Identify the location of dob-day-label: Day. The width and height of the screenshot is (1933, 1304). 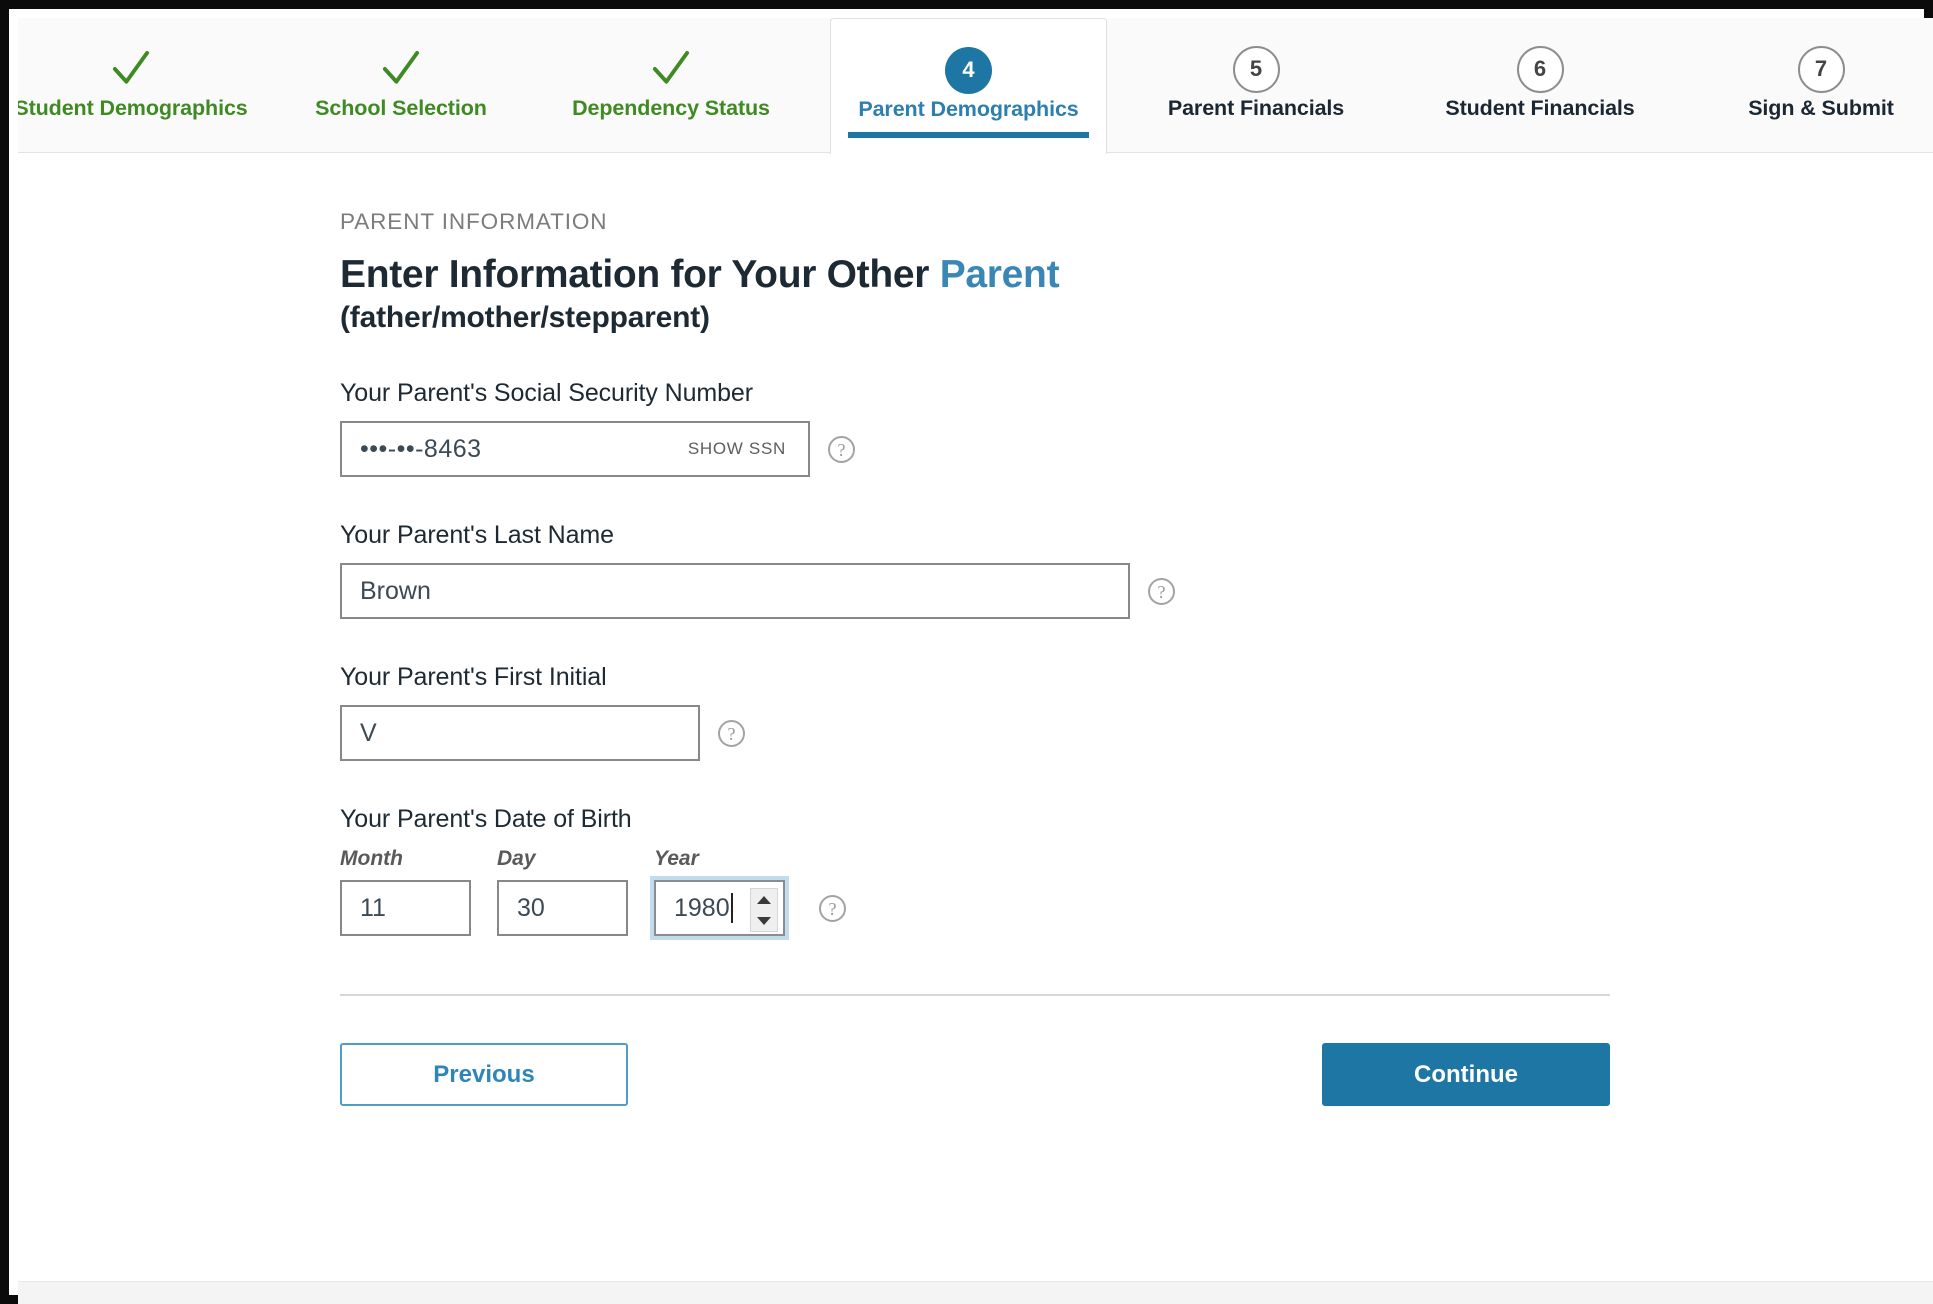
(516, 859).